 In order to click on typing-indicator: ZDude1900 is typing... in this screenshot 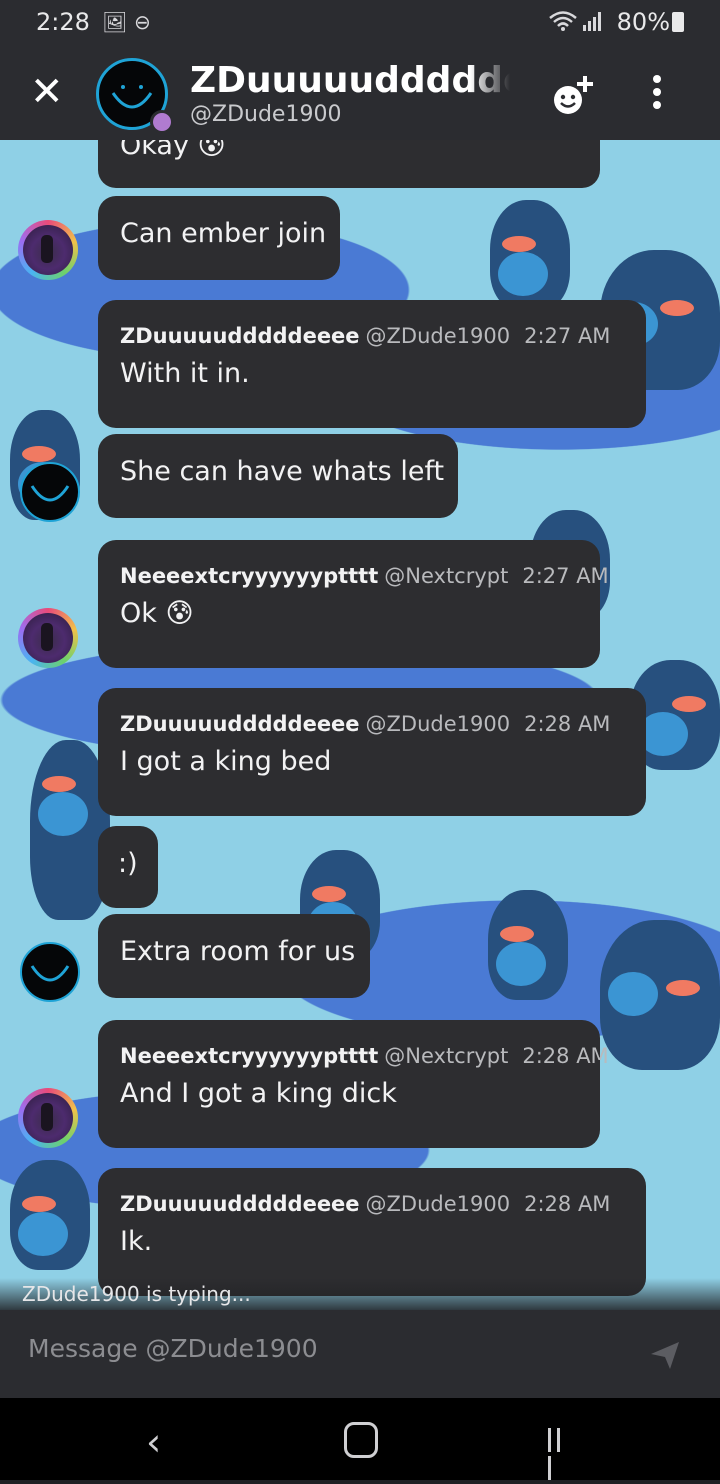, I will do `click(360, 1294)`.